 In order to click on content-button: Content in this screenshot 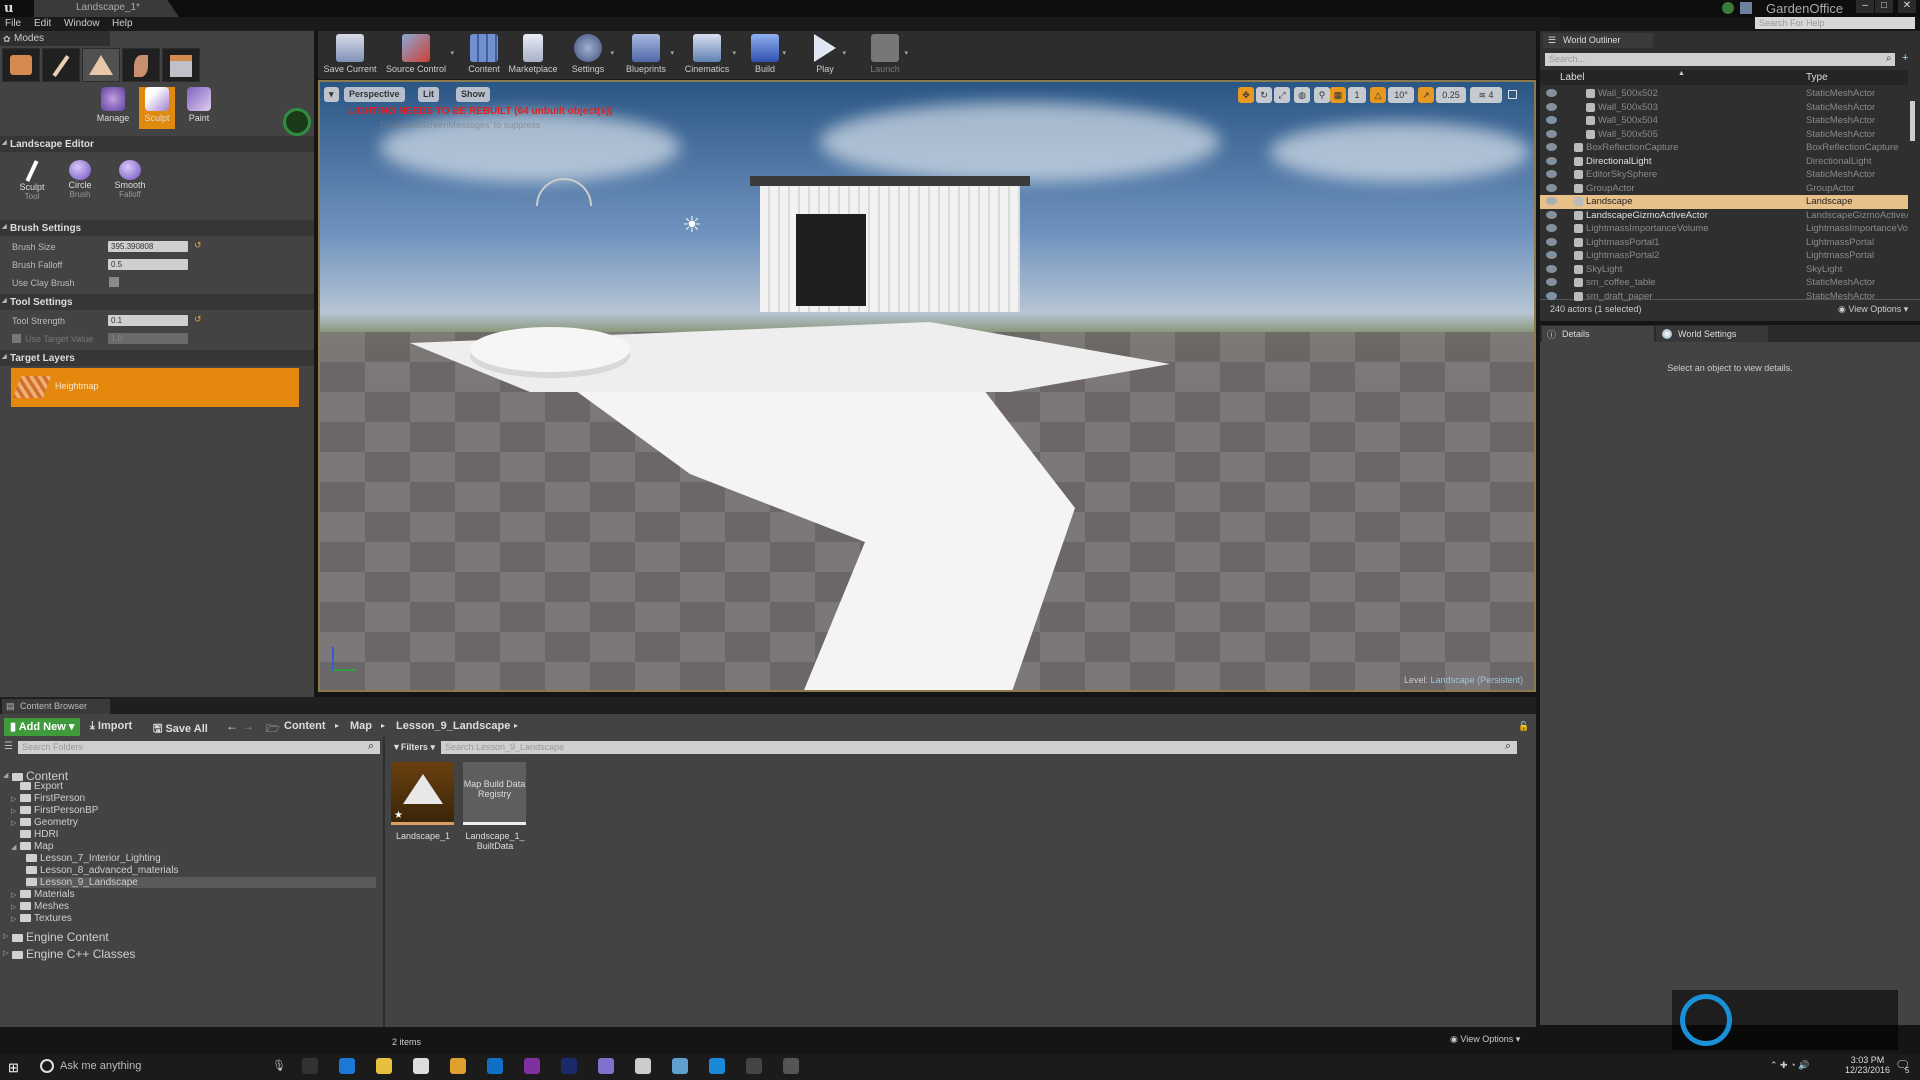, I will do `click(484, 55)`.